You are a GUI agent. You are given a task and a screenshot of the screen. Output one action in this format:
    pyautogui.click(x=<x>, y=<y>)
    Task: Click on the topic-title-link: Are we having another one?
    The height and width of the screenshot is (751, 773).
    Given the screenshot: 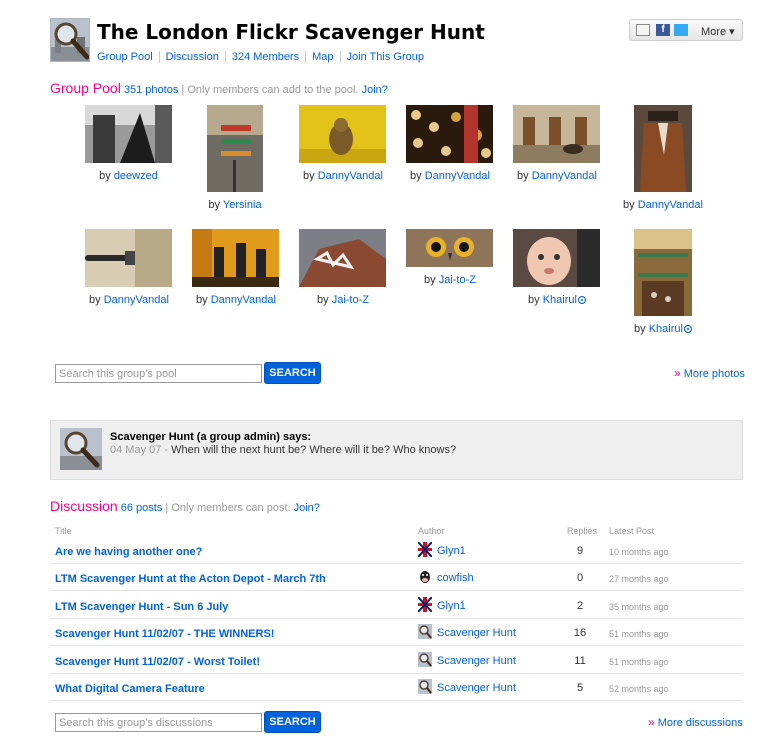 What is the action you would take?
    pyautogui.click(x=128, y=552)
    